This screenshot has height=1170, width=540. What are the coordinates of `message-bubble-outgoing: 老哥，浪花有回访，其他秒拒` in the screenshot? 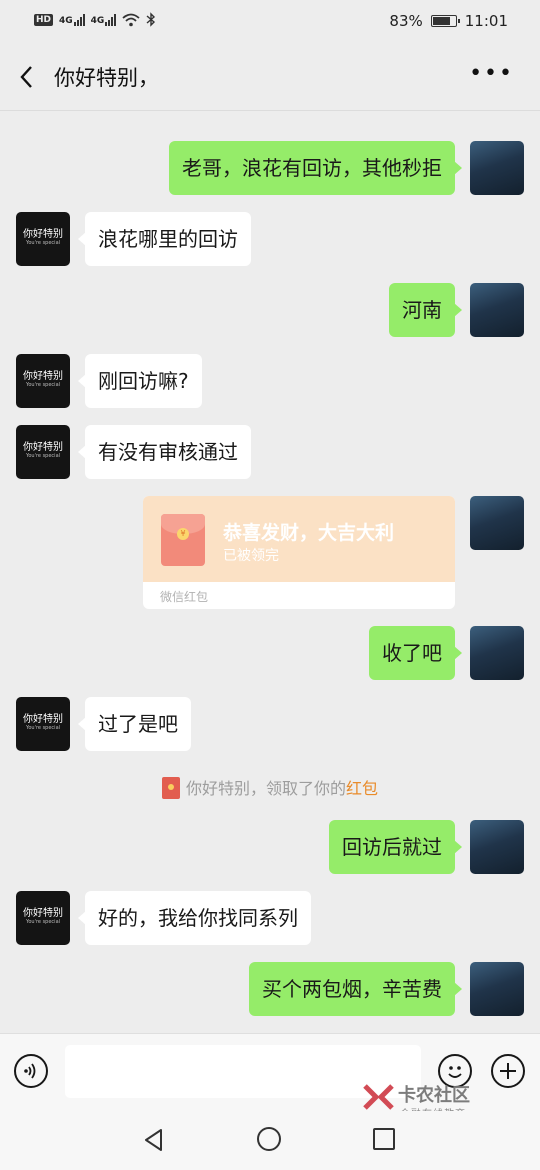 It's located at (315, 168).